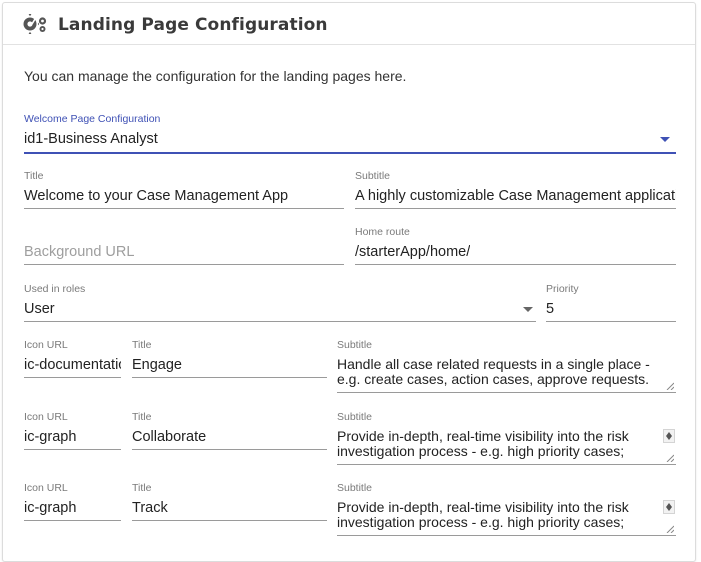 The height and width of the screenshot is (562, 701). What do you see at coordinates (562, 289) in the screenshot?
I see `priority-label: Priority` at bounding box center [562, 289].